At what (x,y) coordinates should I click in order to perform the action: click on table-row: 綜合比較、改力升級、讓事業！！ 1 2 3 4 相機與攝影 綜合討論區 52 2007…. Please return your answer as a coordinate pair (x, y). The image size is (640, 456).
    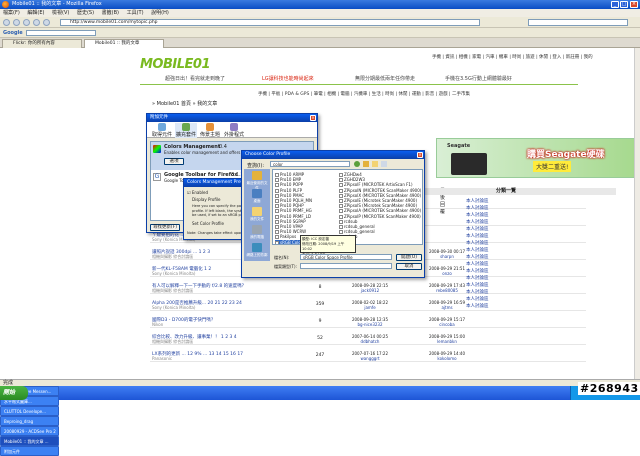
    Looking at the image, I should click on (368, 339).